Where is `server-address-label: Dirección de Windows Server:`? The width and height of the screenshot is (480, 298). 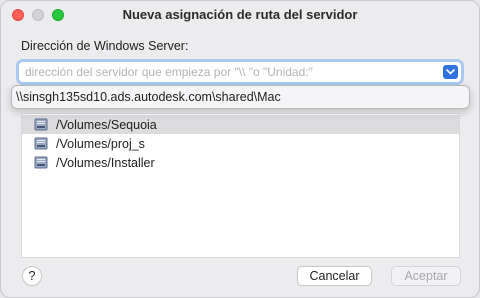 server-address-label: Dirección de Windows Server: is located at coordinates (105, 46).